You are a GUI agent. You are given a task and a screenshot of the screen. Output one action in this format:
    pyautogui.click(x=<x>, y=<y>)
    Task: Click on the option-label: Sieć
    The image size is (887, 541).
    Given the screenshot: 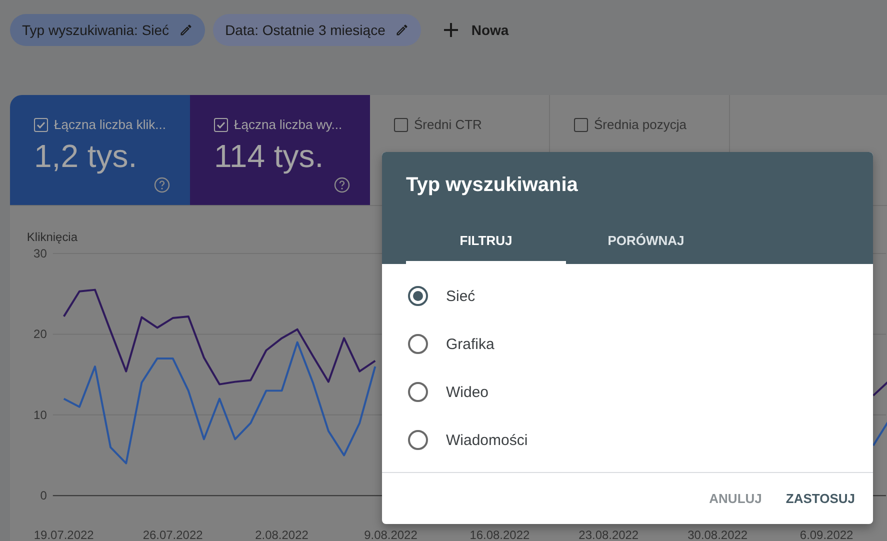 What is the action you would take?
    pyautogui.click(x=461, y=296)
    